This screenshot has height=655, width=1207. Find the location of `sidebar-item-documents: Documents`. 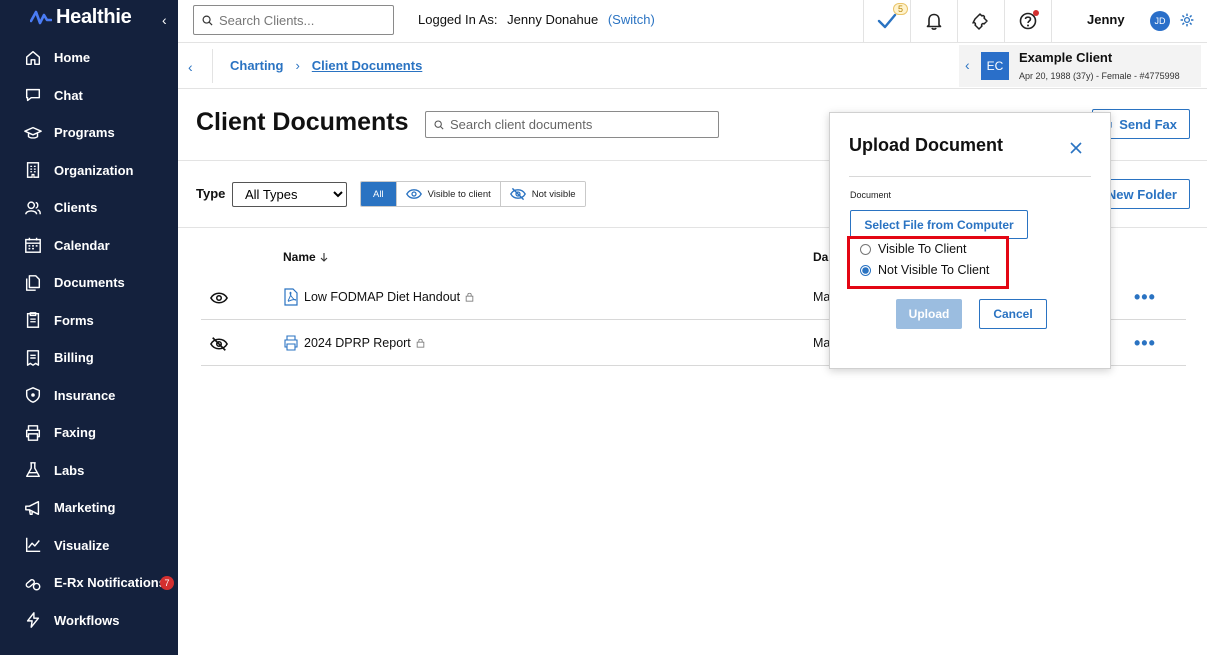

sidebar-item-documents: Documents is located at coordinates (89, 283).